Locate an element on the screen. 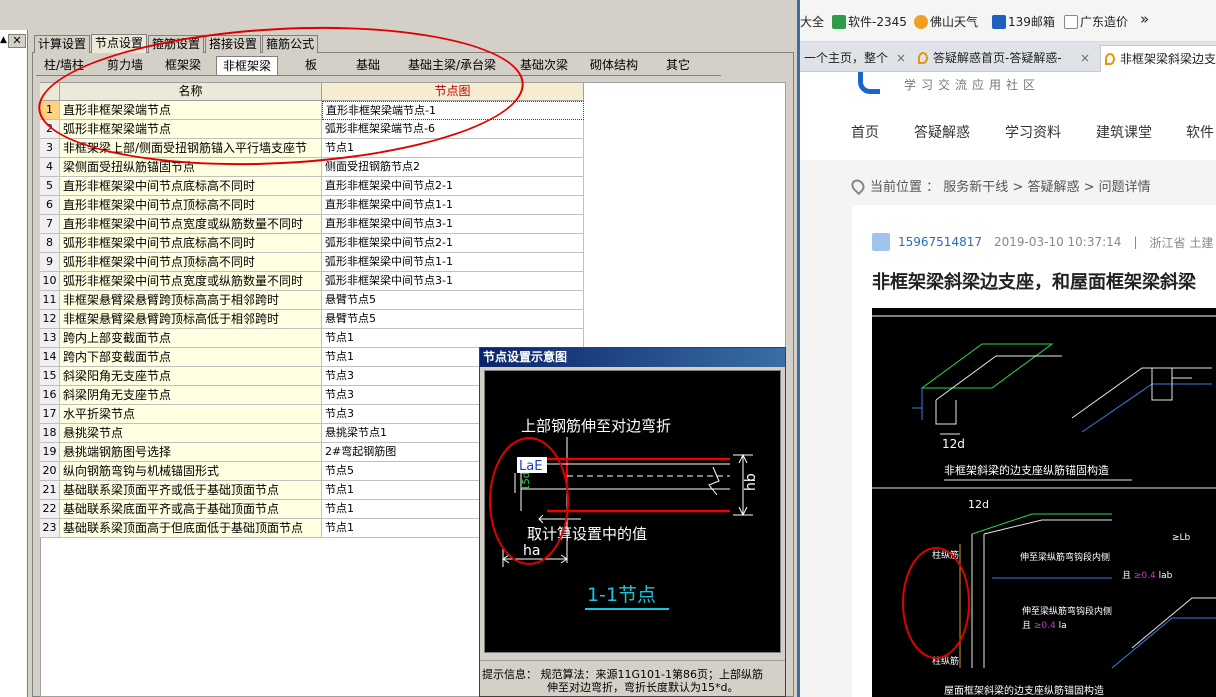 This screenshot has height=697, width=1216. row-number: 2 is located at coordinates (50, 129).